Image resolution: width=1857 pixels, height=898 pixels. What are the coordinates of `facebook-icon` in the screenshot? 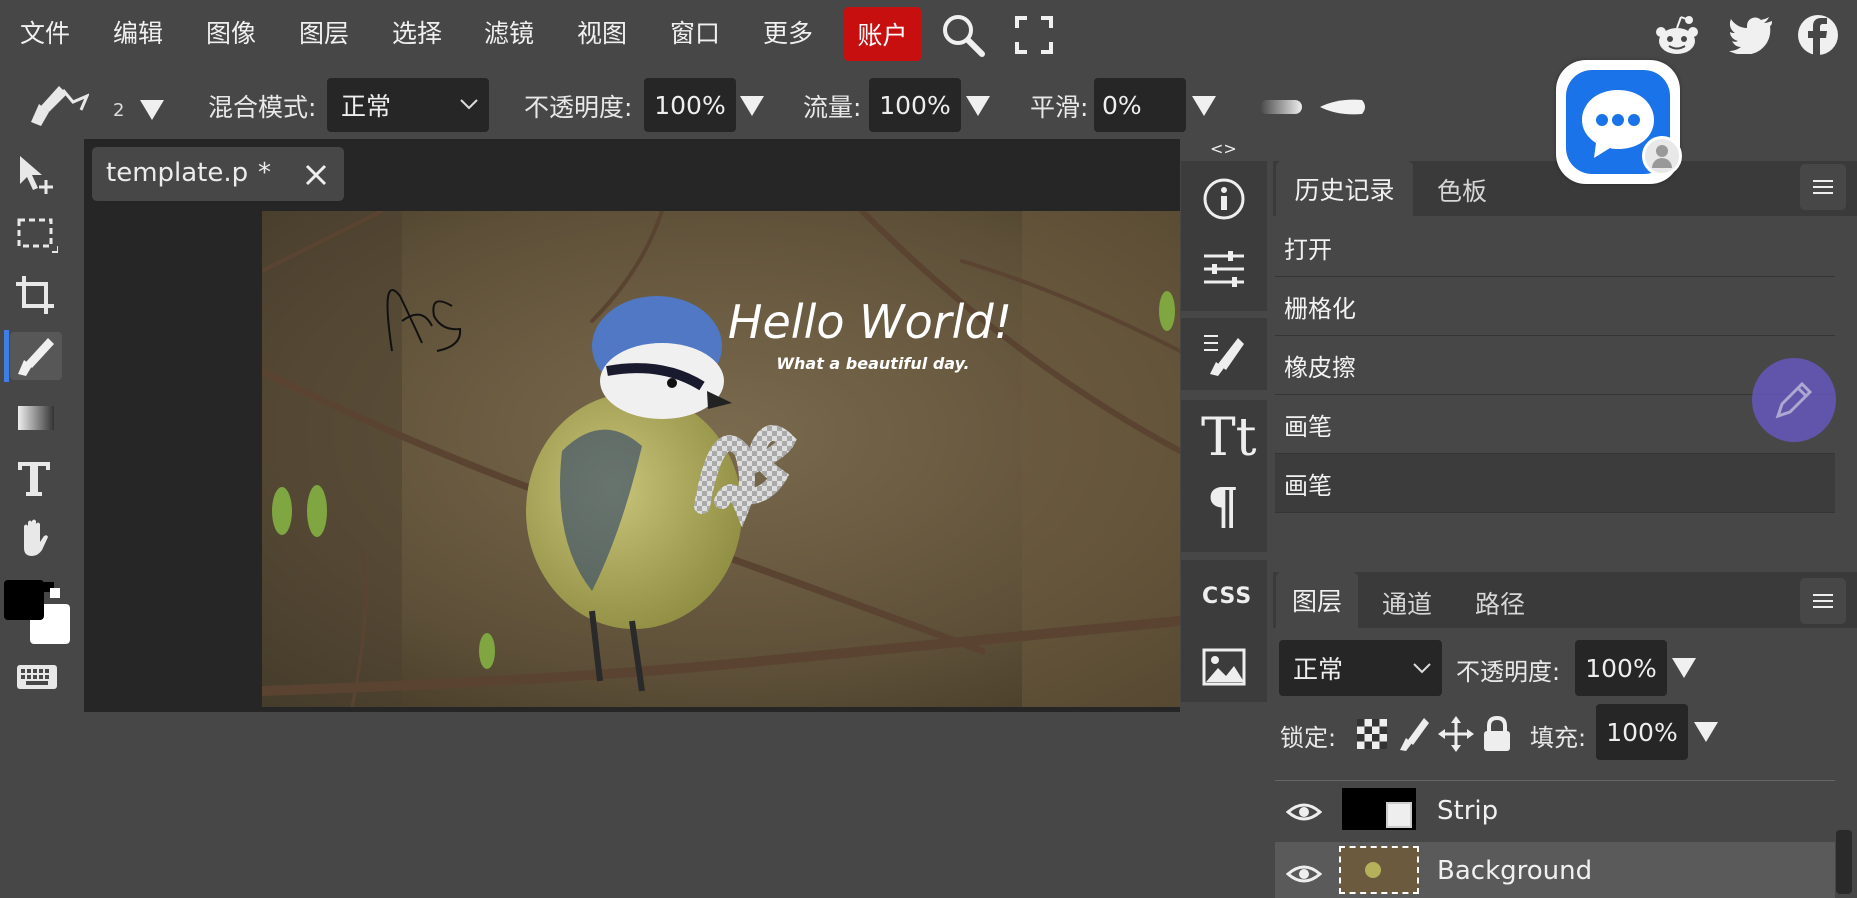 It's located at (1818, 35).